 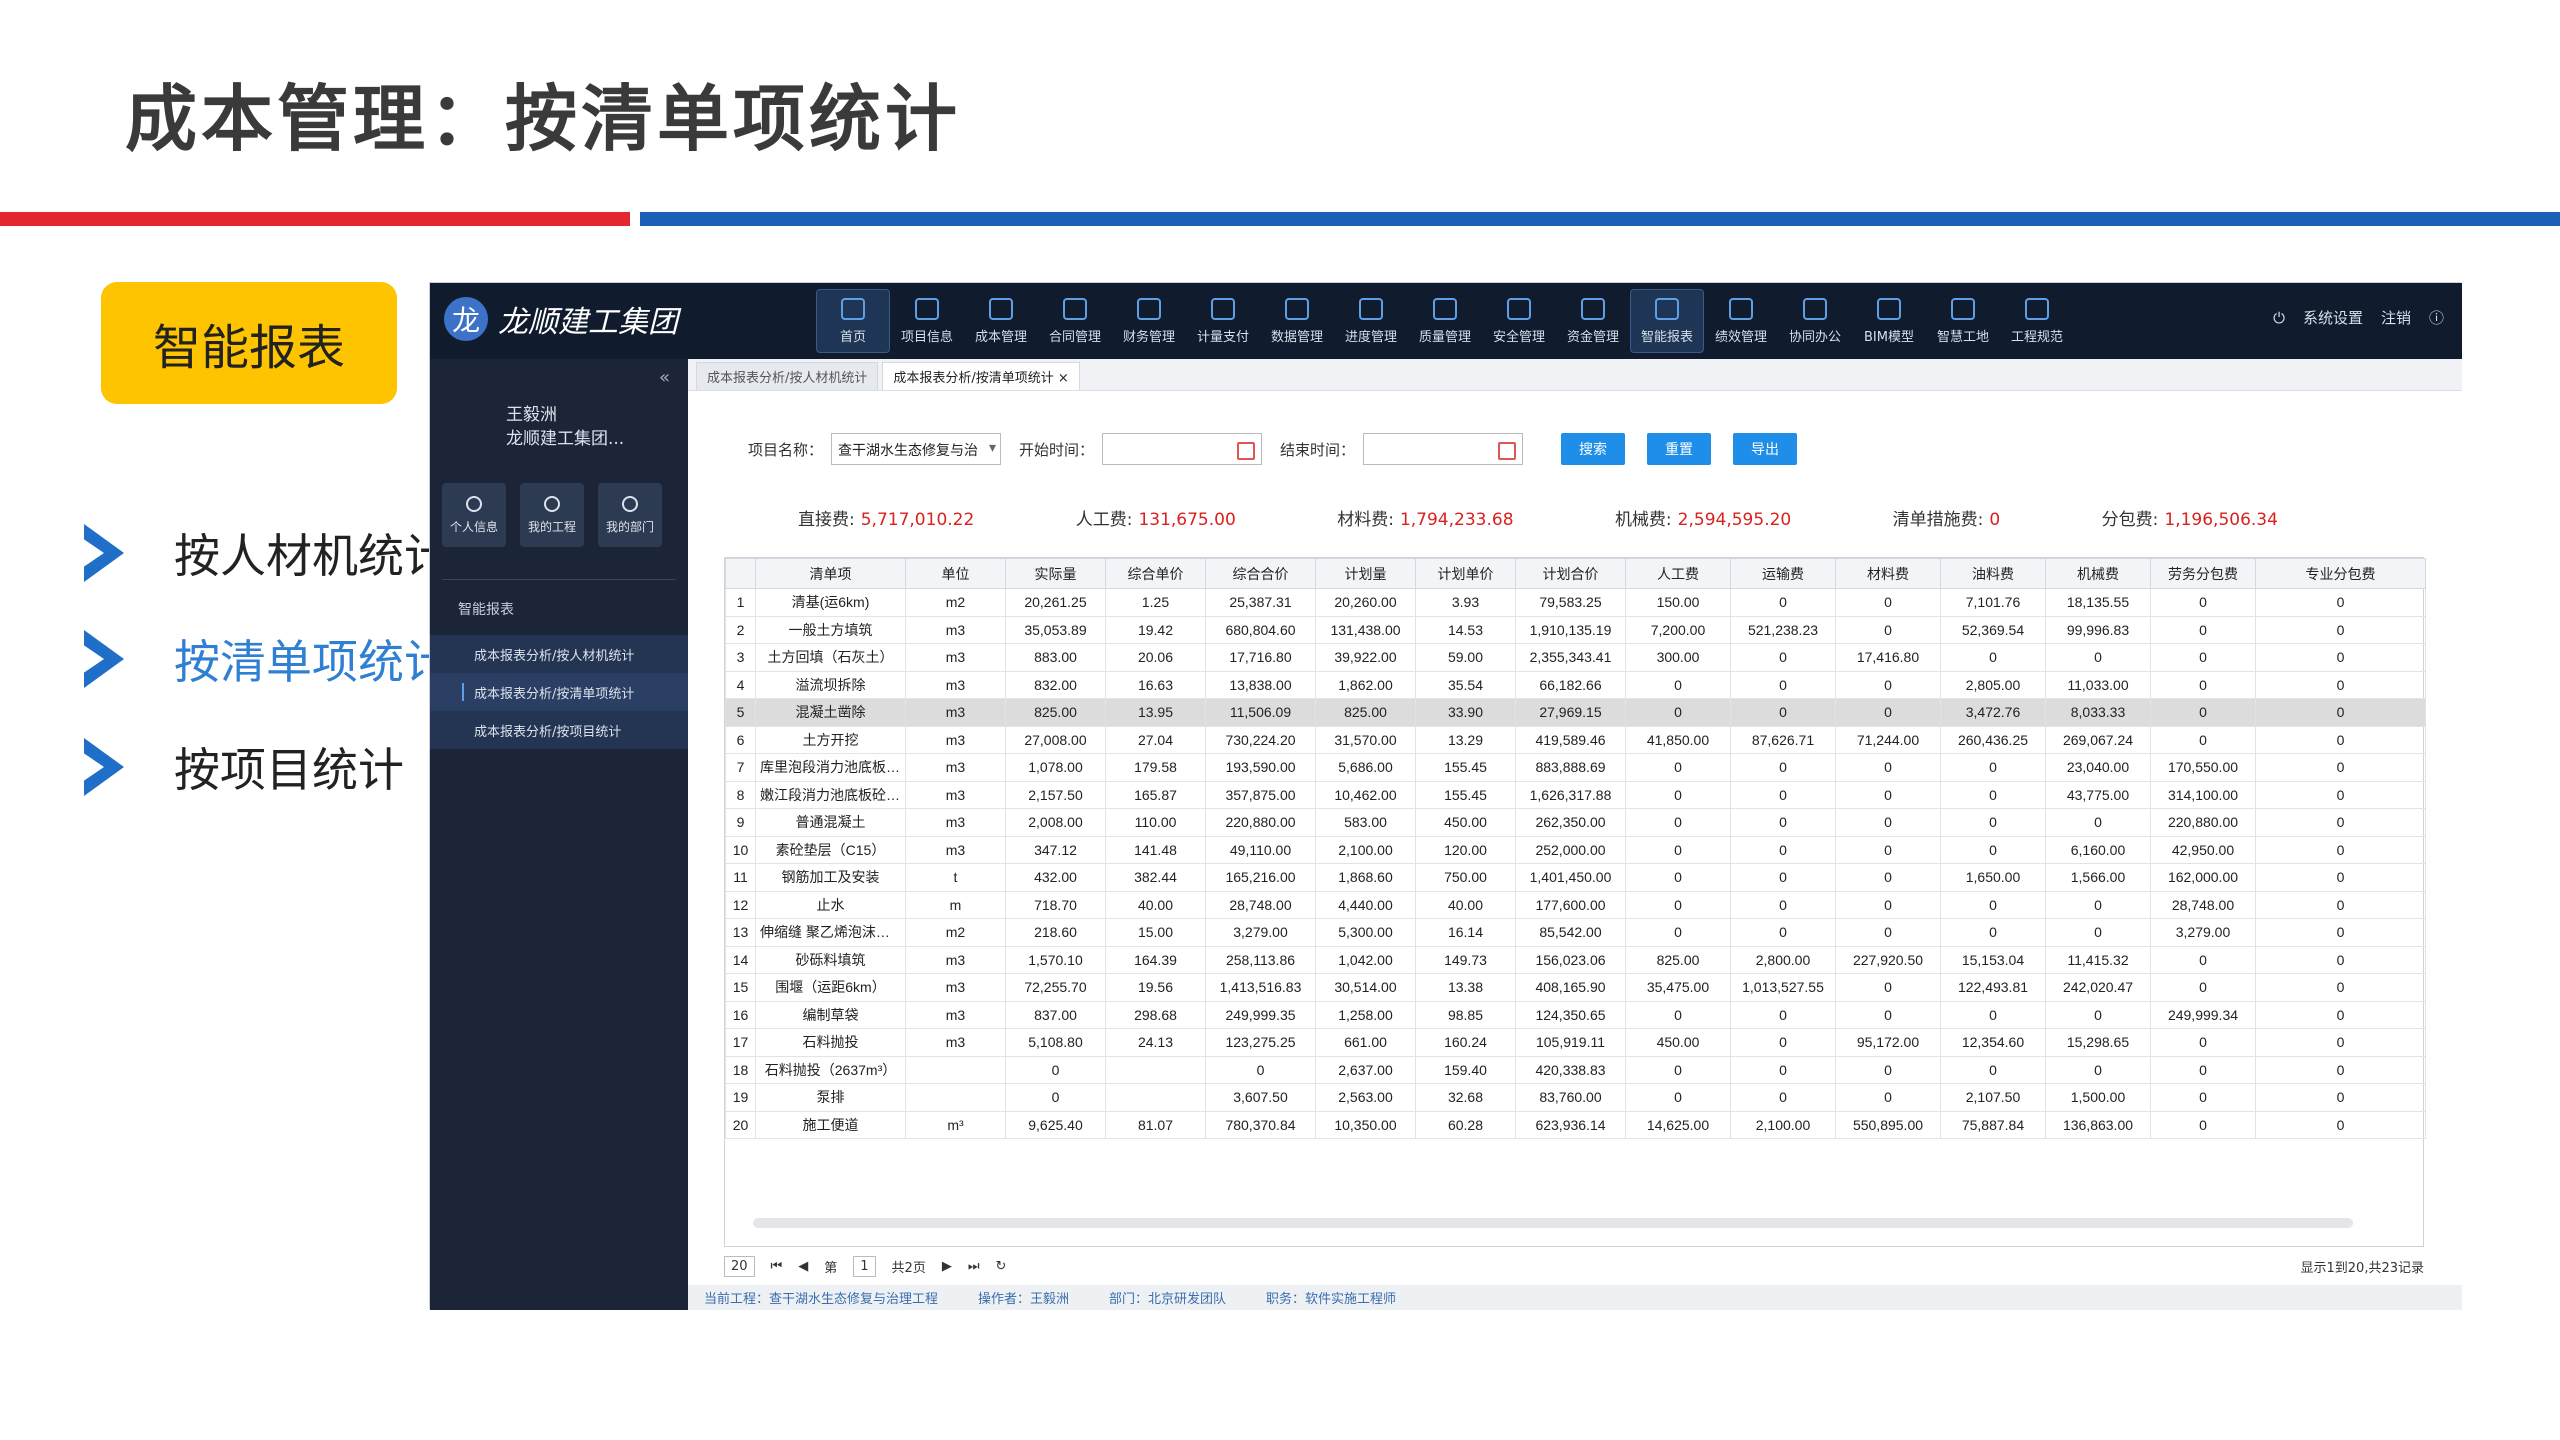 I want to click on sidebar-section-title: 智能报表, so click(x=486, y=609).